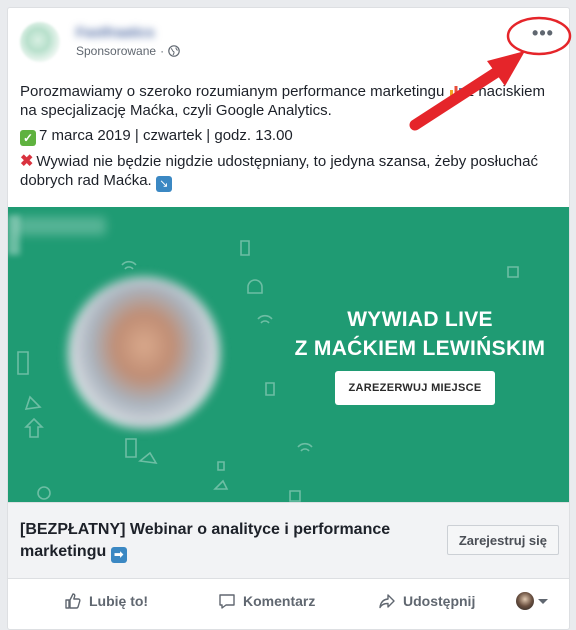 The width and height of the screenshot is (576, 630). Describe the element at coordinates (128, 51) in the screenshot. I see `sponsored-label: Sponsorowane ·` at that location.